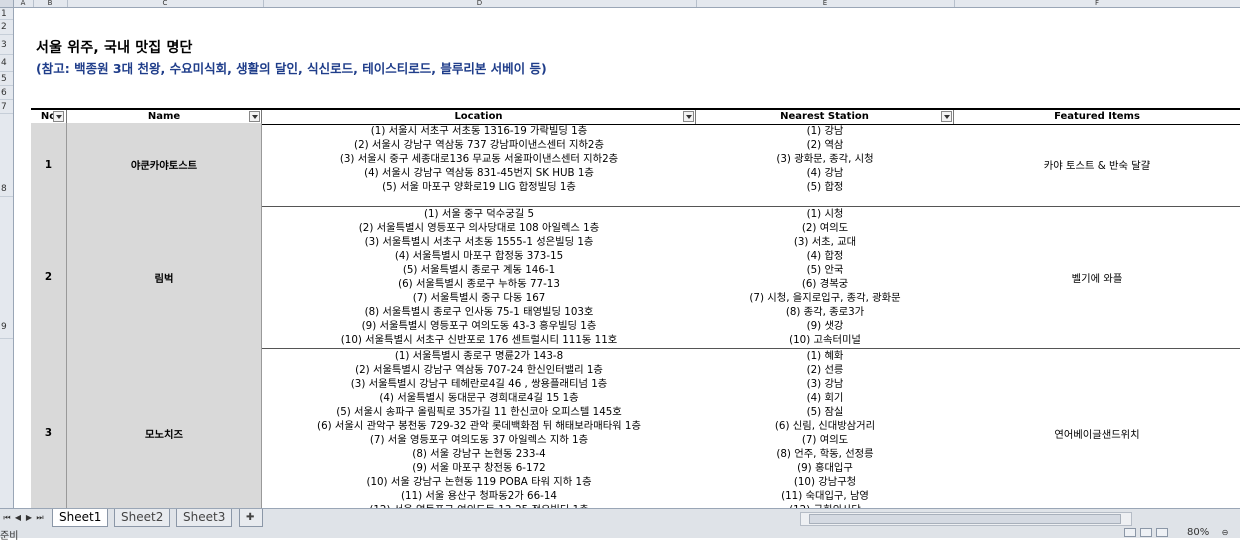 The height and width of the screenshot is (542, 1240). Describe the element at coordinates (825, 482) in the screenshot. I see `station-line: (10) 강남구청` at that location.